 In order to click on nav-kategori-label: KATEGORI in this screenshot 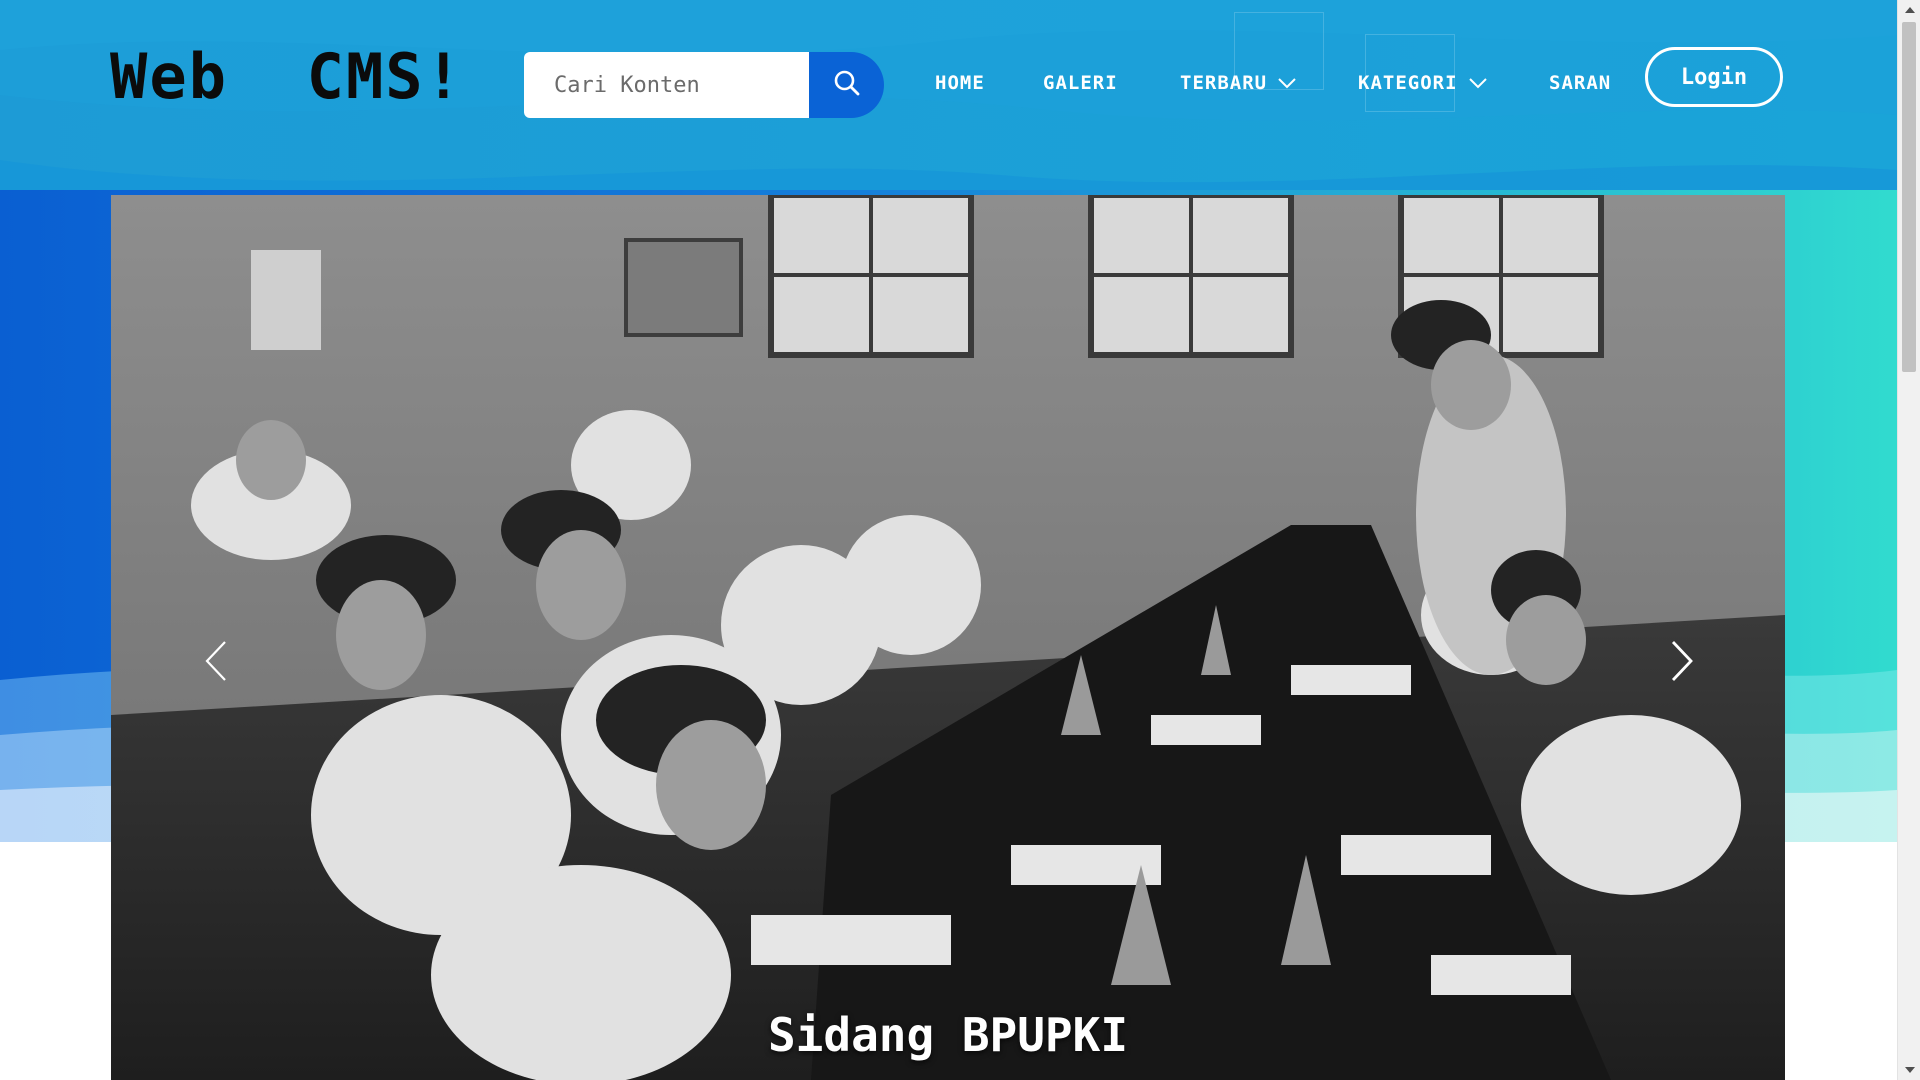, I will do `click(1408, 83)`.